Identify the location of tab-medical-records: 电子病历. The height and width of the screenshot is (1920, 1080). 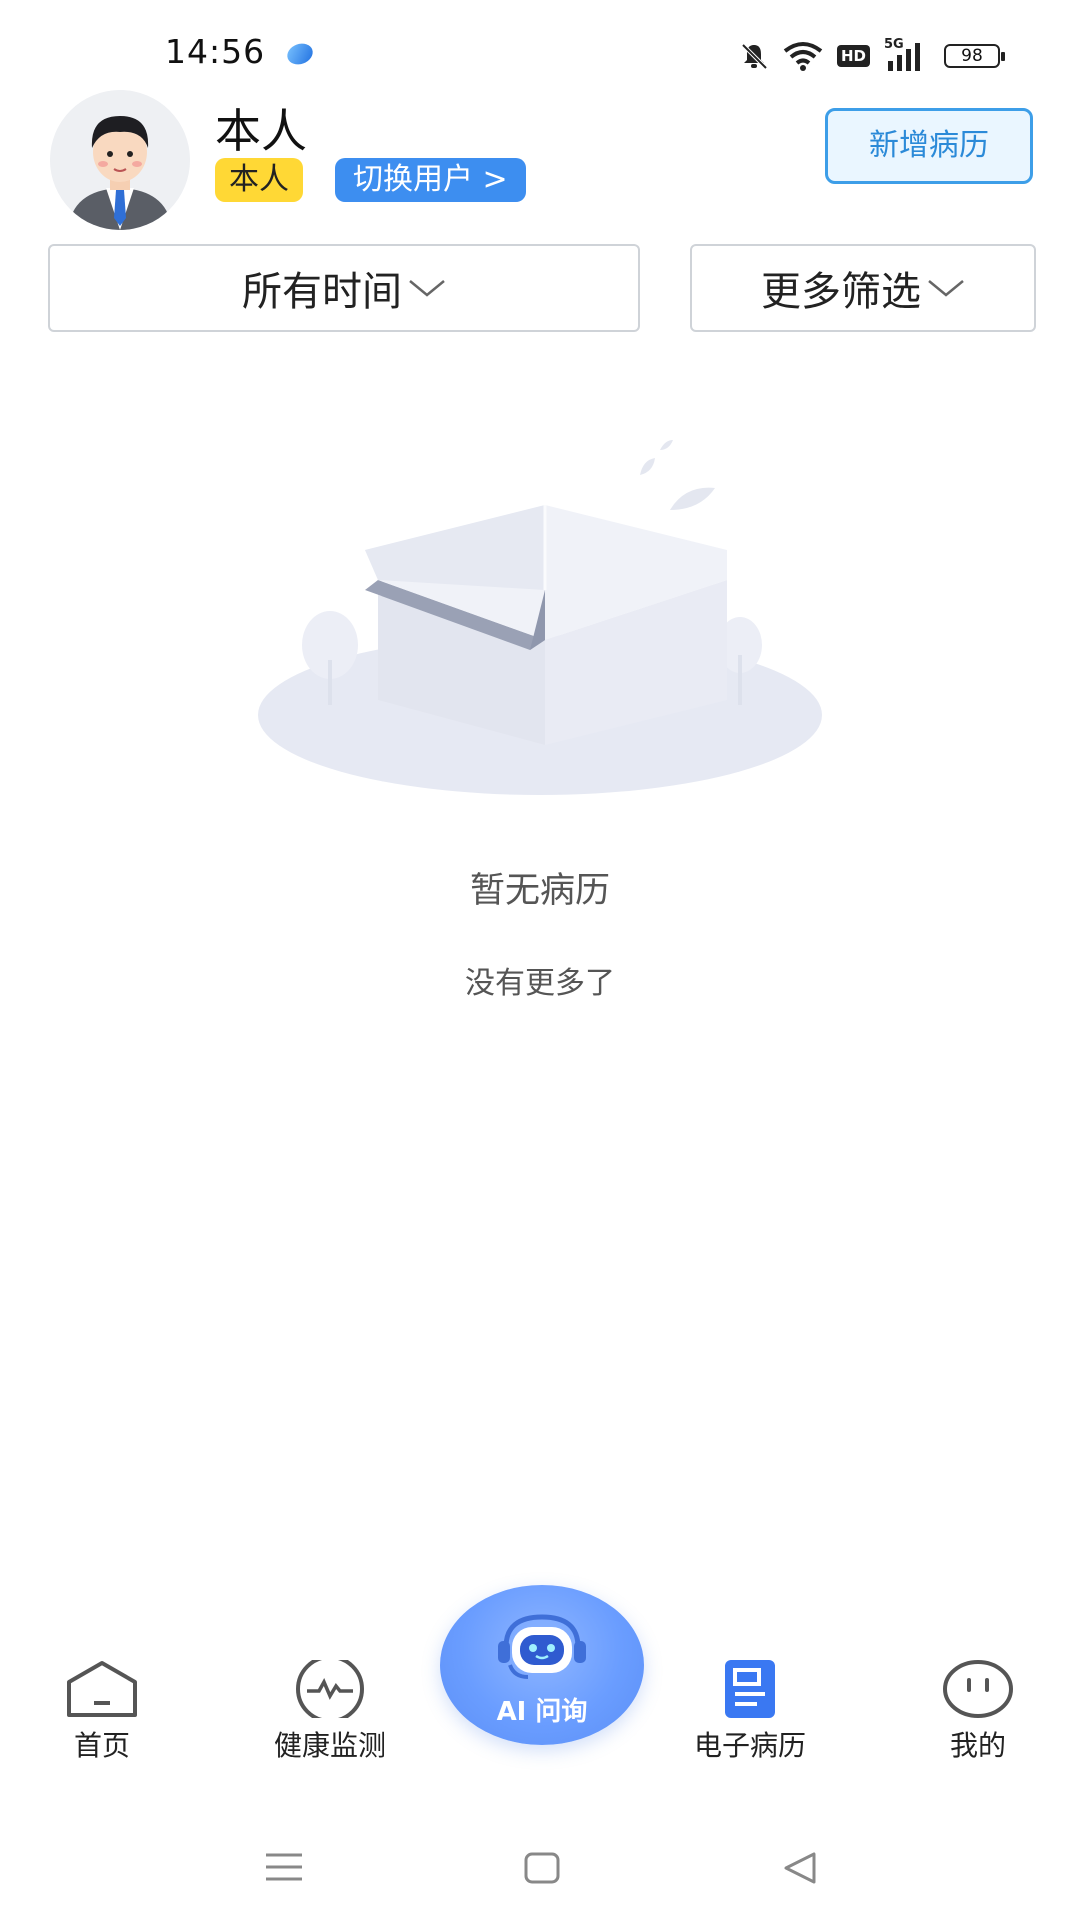
(750, 1712).